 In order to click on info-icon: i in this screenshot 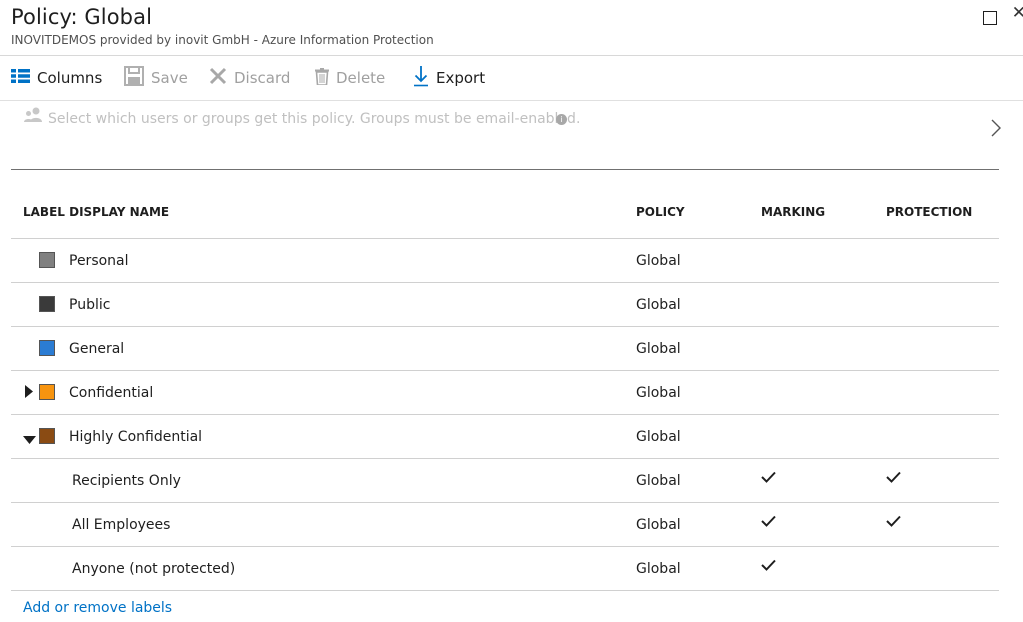, I will do `click(561, 119)`.